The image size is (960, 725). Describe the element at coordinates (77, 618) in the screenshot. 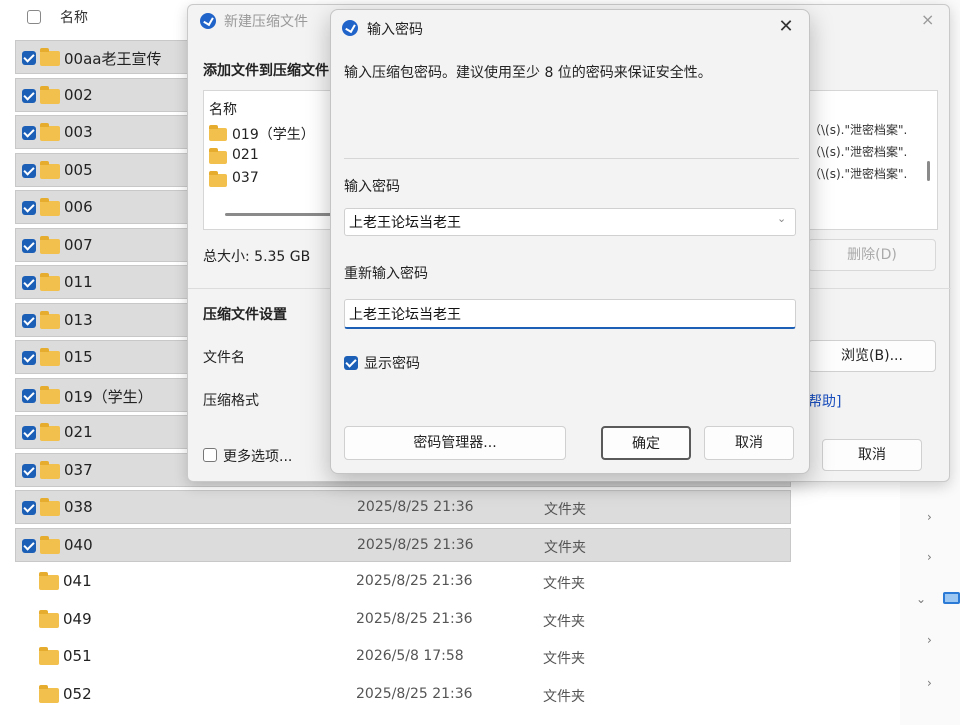

I see `file-name: 049` at that location.